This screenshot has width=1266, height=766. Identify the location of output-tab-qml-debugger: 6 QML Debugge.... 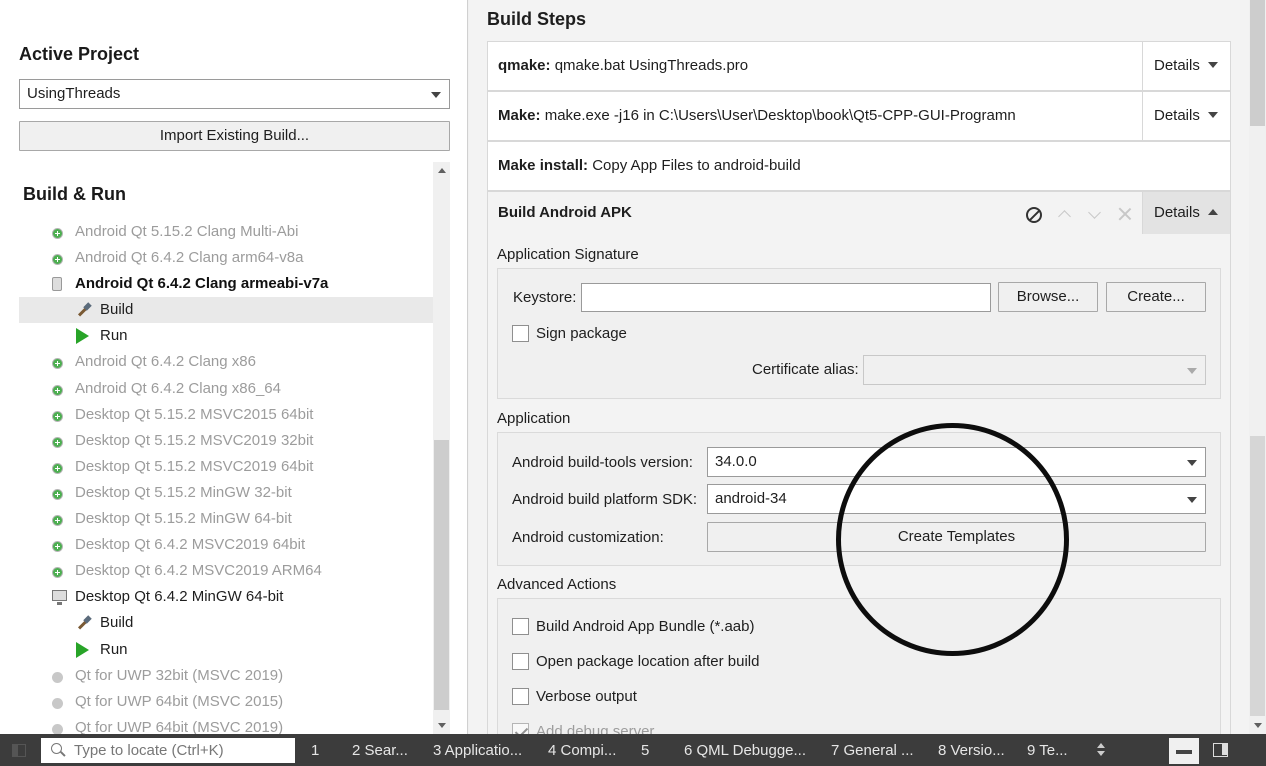
(745, 750).